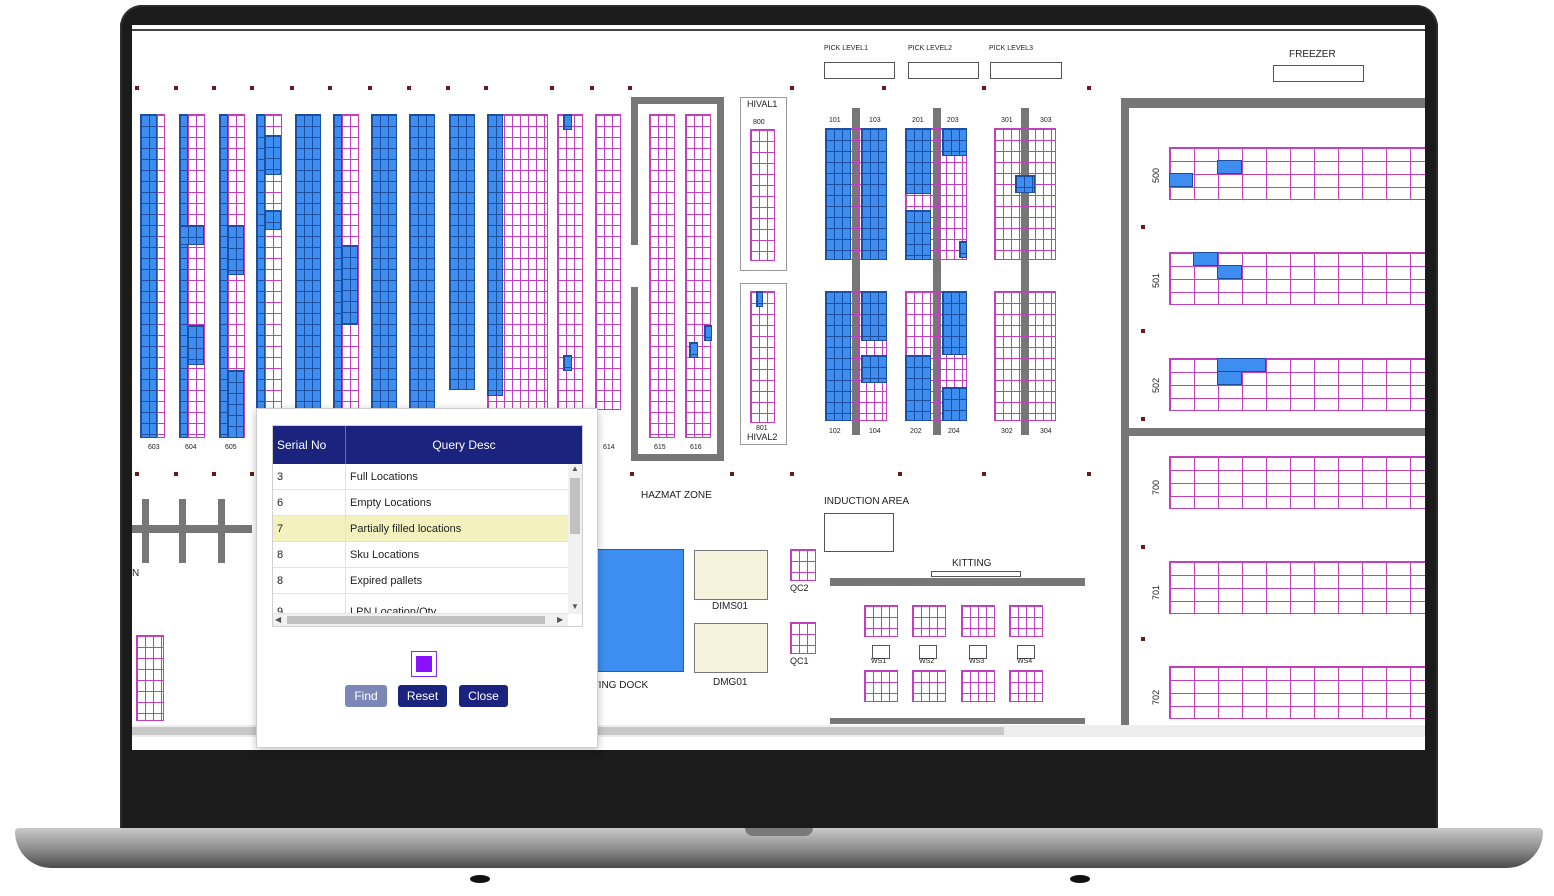  Describe the element at coordinates (416, 620) in the screenshot. I see `grid-hscroll-thumb` at that location.